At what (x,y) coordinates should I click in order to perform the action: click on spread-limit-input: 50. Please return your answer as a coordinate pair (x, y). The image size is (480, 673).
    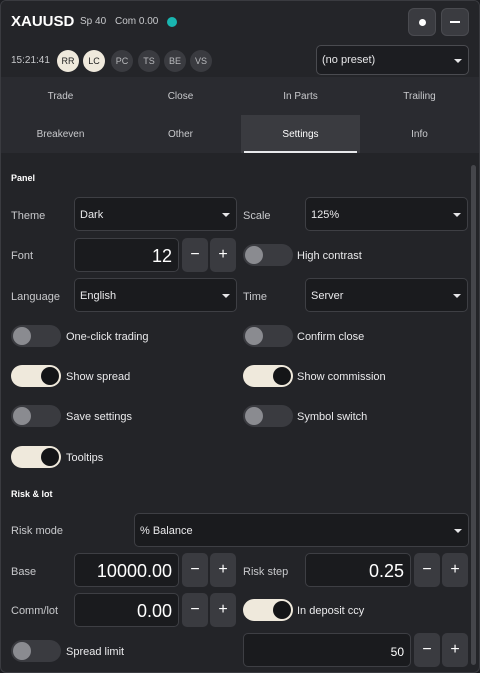
    Looking at the image, I should click on (327, 650).